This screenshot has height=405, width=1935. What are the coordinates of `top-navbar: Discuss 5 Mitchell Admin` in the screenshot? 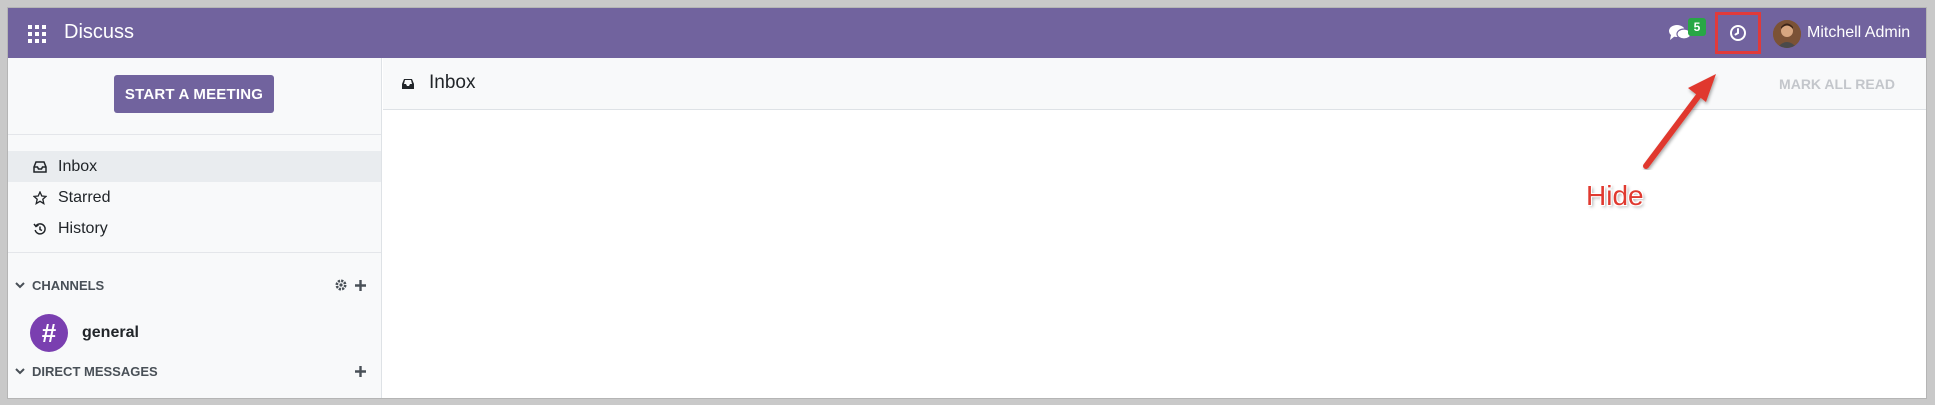 It's located at (967, 33).